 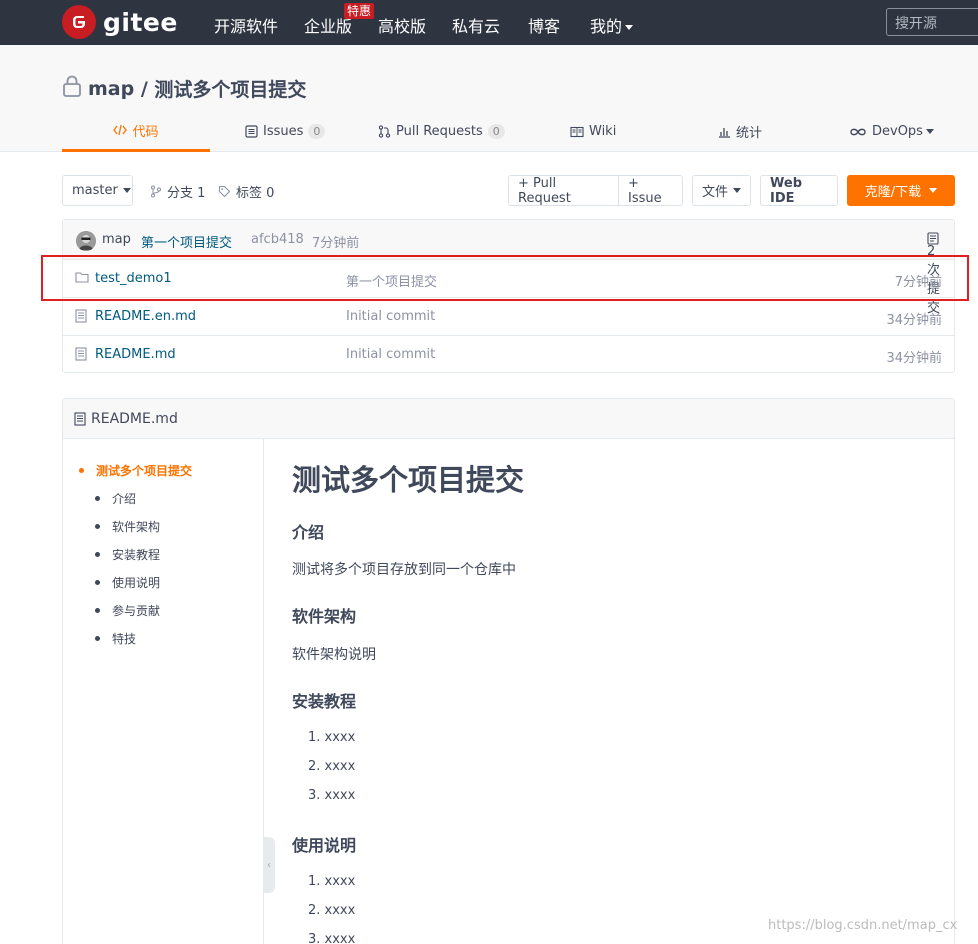 I want to click on tag-icon, so click(x=224, y=191).